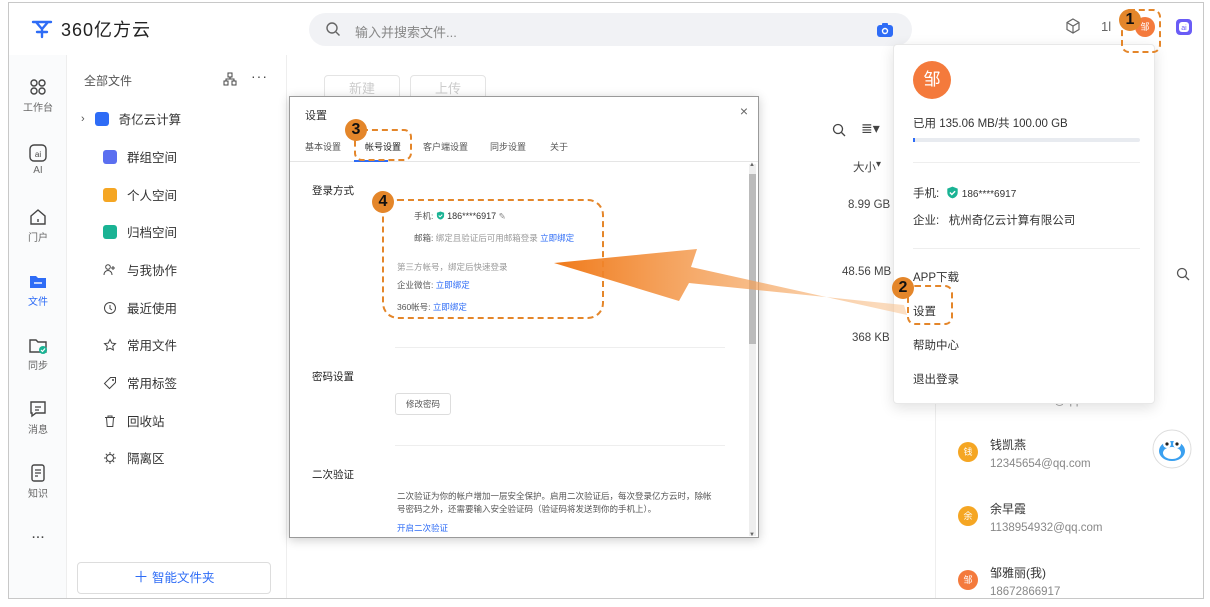  Describe the element at coordinates (926, 194) in the screenshot. I see `phone-label: 手机:` at that location.